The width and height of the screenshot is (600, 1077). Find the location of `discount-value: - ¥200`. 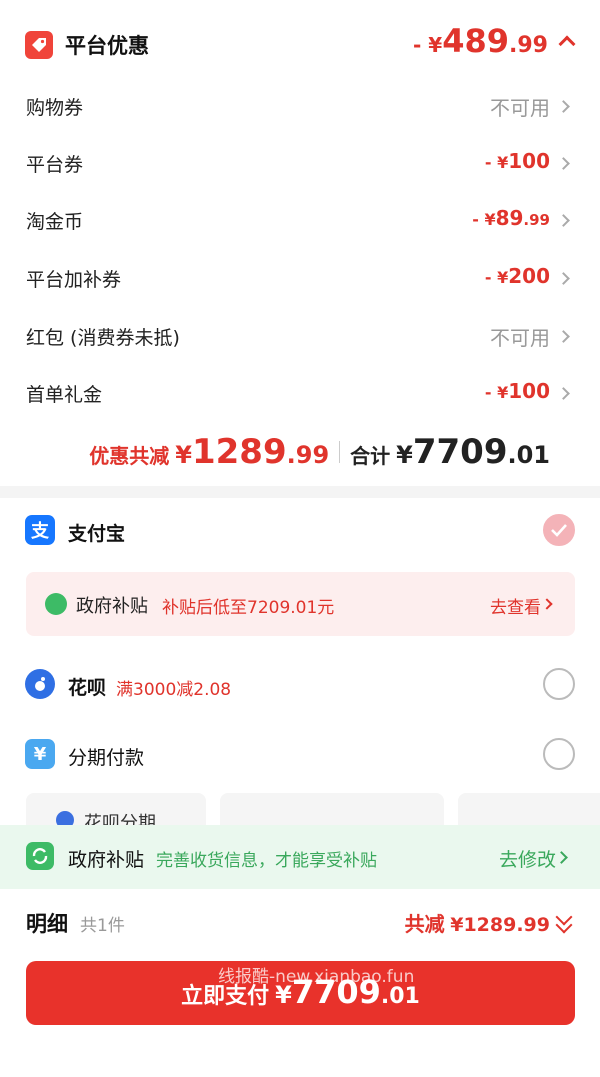

discount-value: - ¥200 is located at coordinates (517, 276).